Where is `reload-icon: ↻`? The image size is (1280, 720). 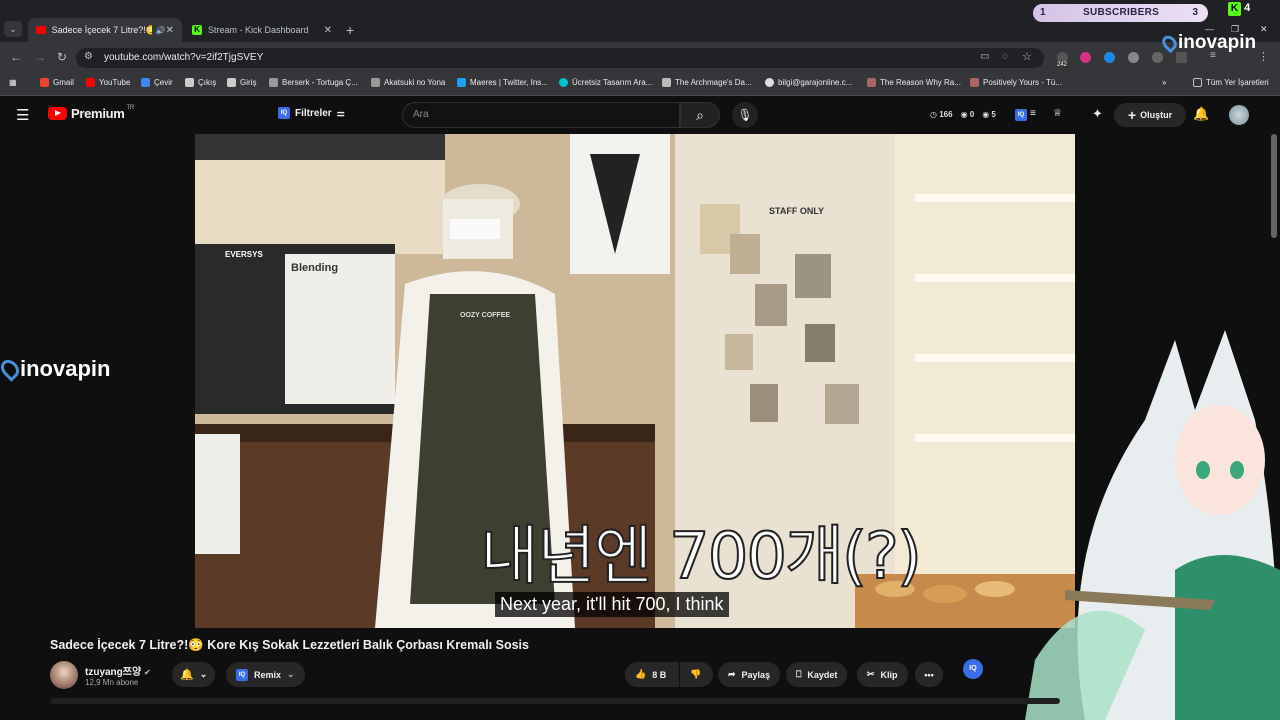 reload-icon: ↻ is located at coordinates (62, 57).